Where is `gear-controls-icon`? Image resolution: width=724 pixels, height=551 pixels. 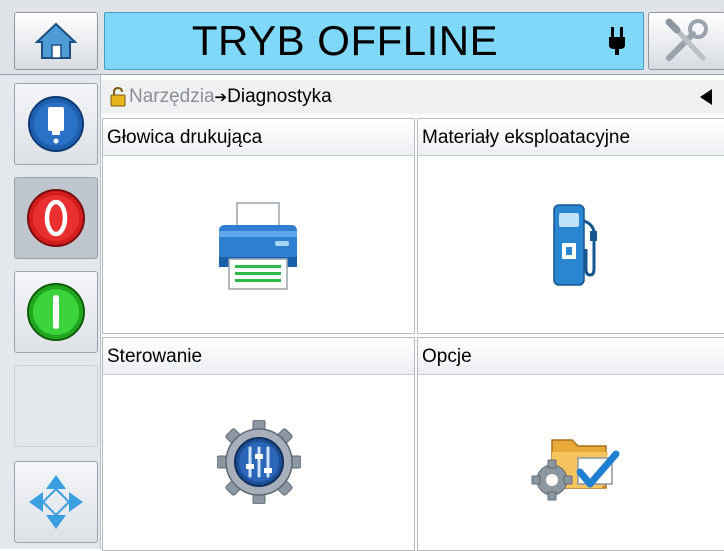
gear-controls-icon is located at coordinates (259, 462).